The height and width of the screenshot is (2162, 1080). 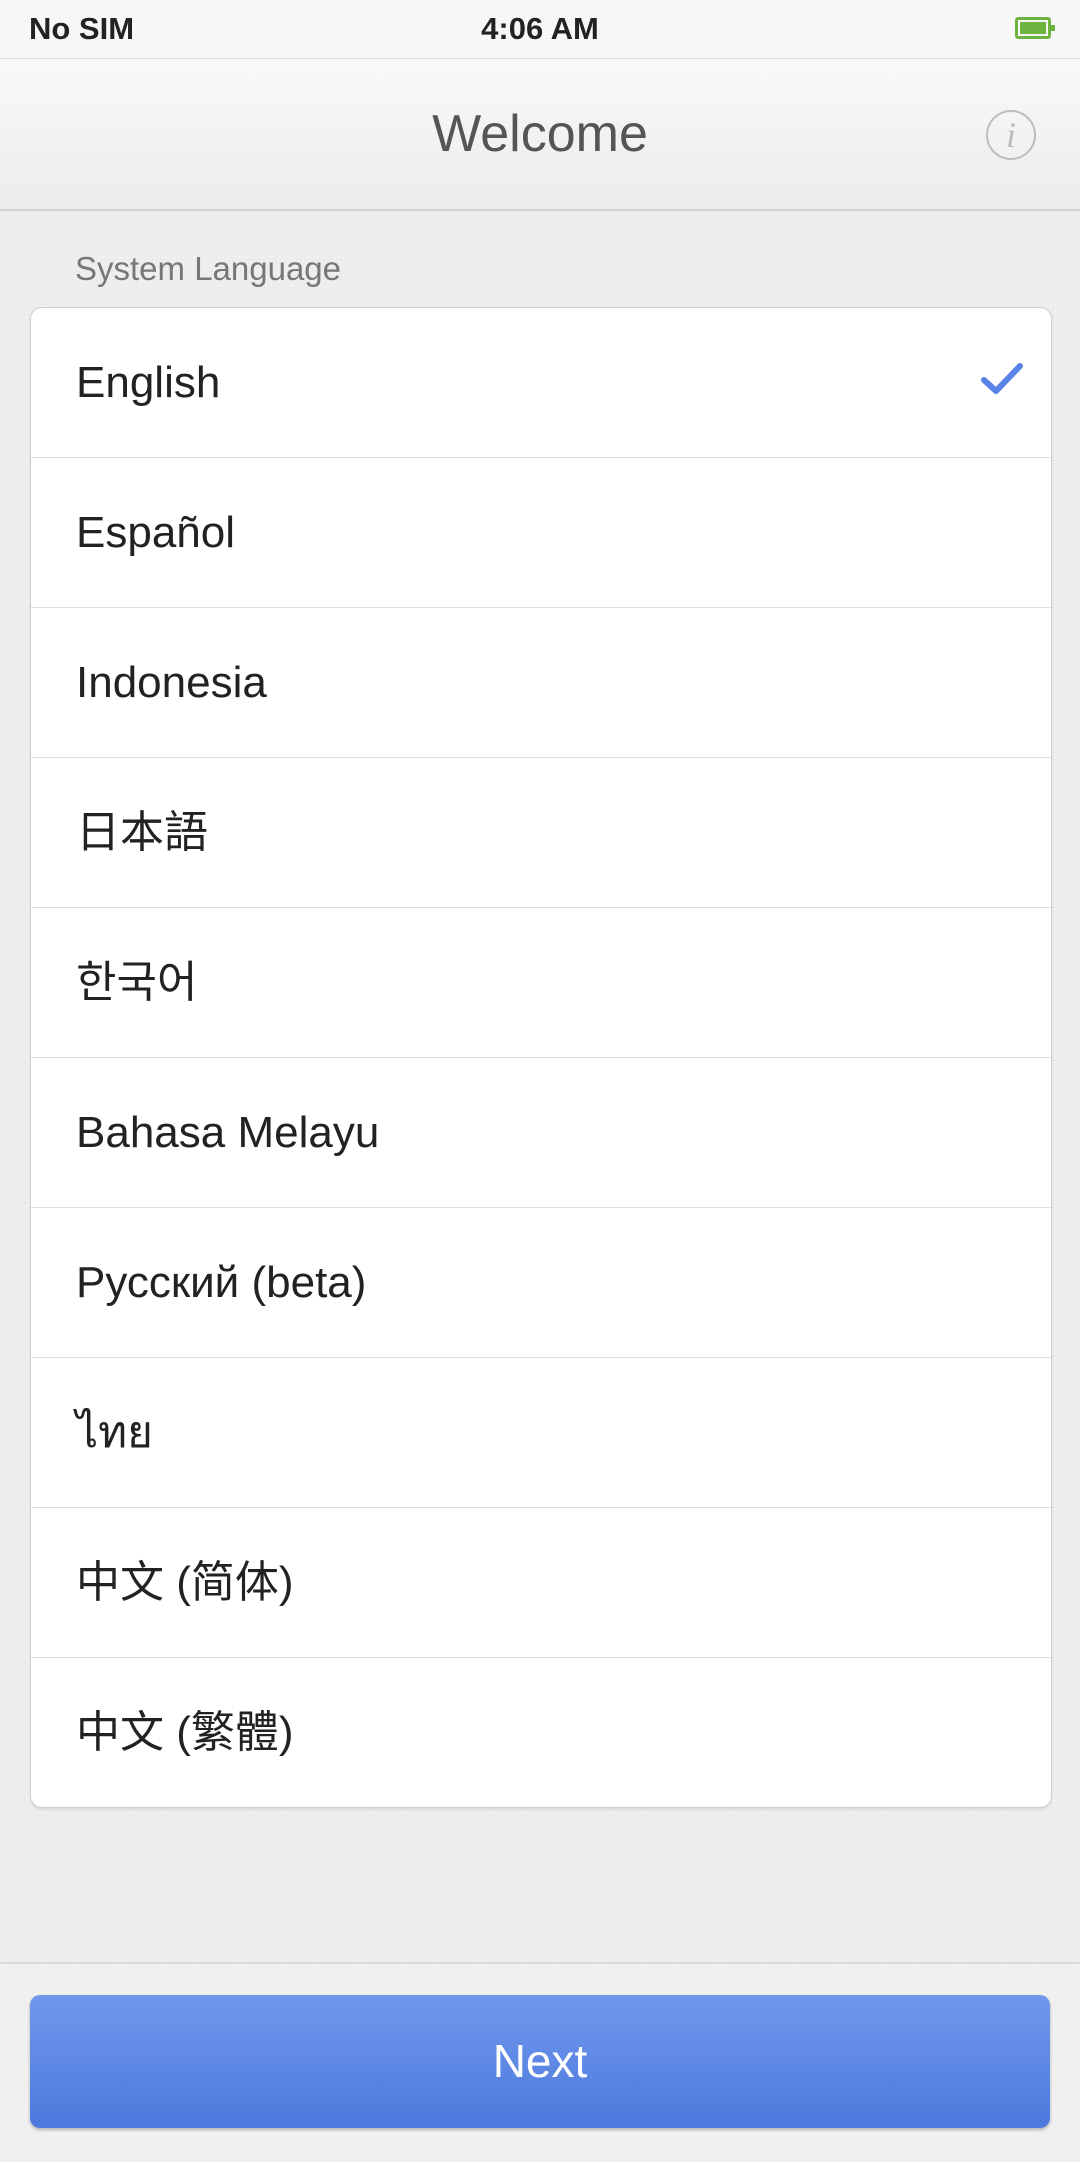 I want to click on language-label: Bahasa Melayu, so click(x=228, y=1132).